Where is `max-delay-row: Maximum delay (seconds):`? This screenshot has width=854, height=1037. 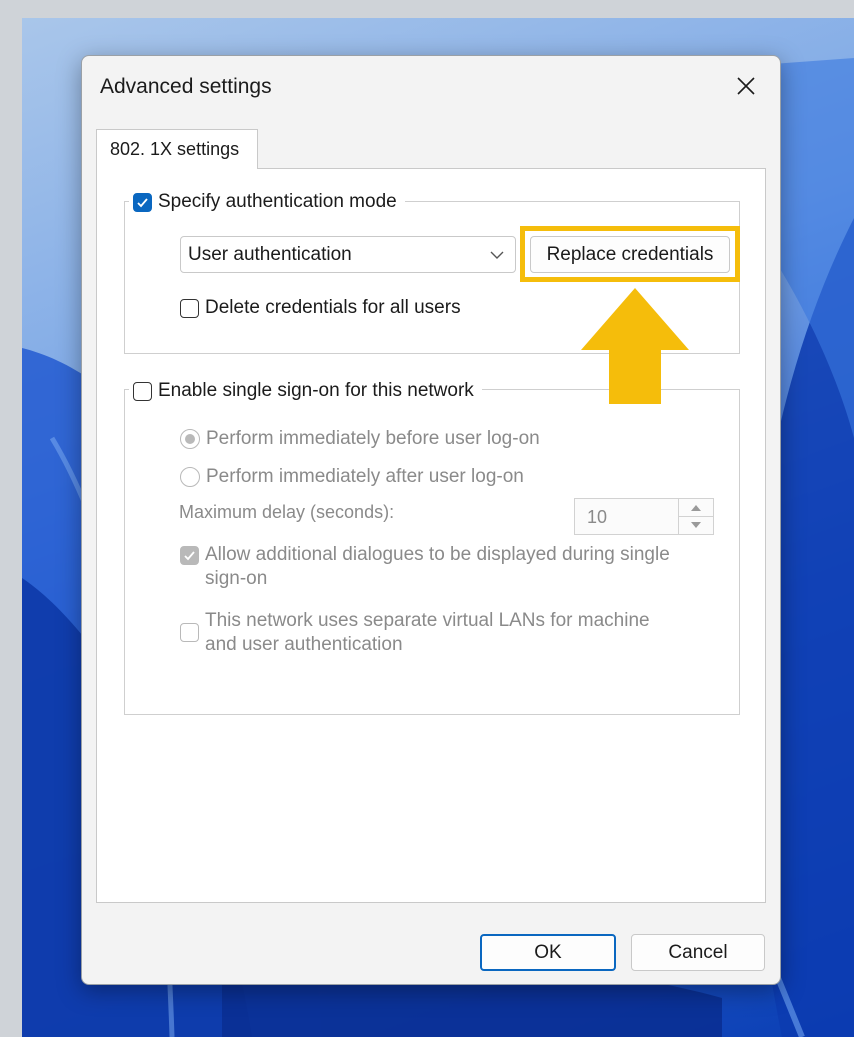
max-delay-row: Maximum delay (seconds): is located at coordinates (286, 512).